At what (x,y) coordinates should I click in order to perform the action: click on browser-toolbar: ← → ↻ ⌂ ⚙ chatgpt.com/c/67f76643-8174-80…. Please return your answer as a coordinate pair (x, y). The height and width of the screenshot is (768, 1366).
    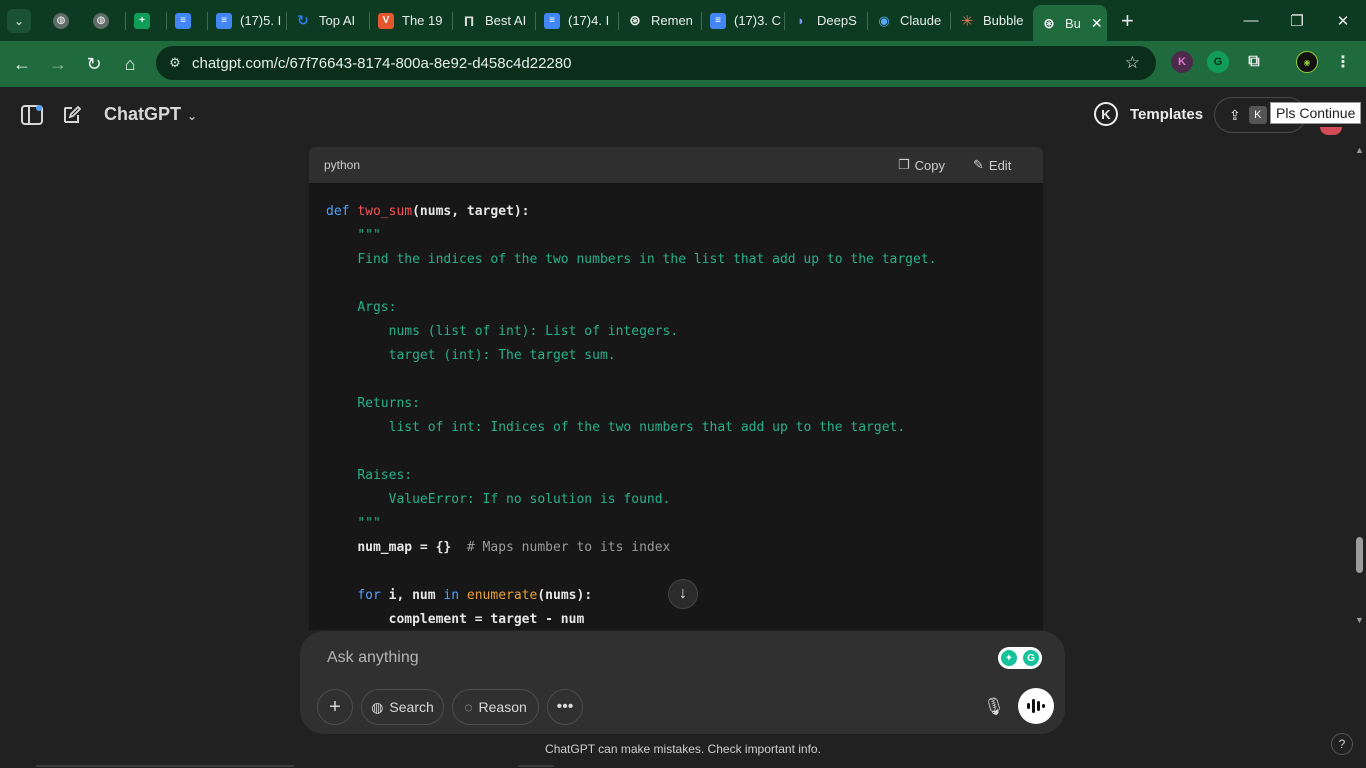
    Looking at the image, I should click on (683, 64).